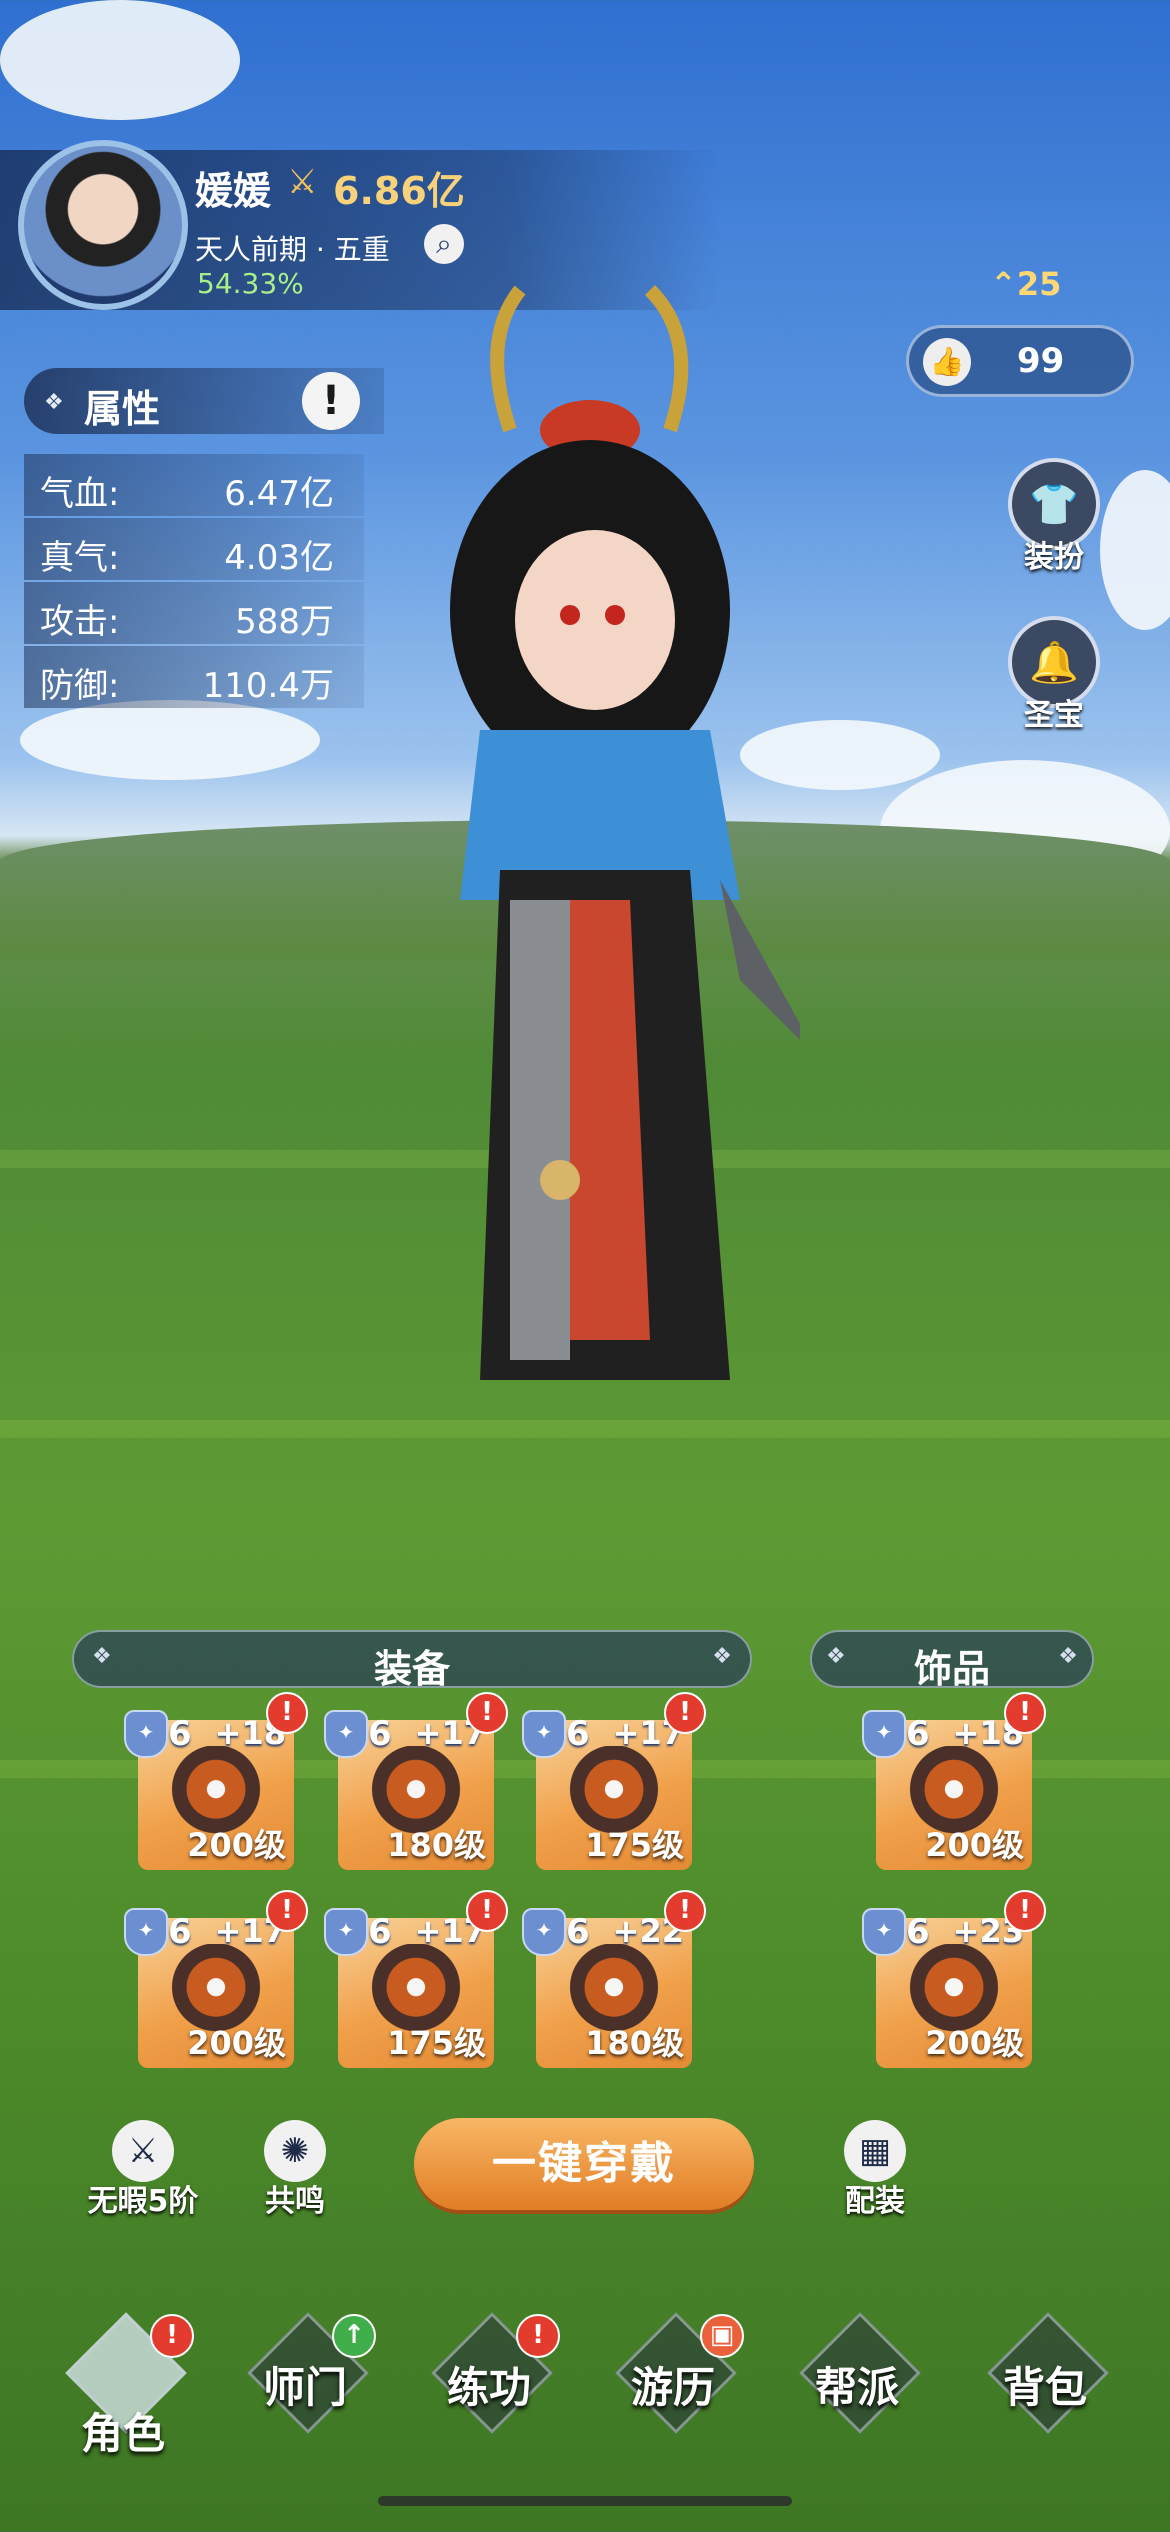 This screenshot has height=2532, width=1170. Describe the element at coordinates (216, 1979) in the screenshot. I see `equipment-slot-legs: ✦ 6 +17 200级 !` at that location.